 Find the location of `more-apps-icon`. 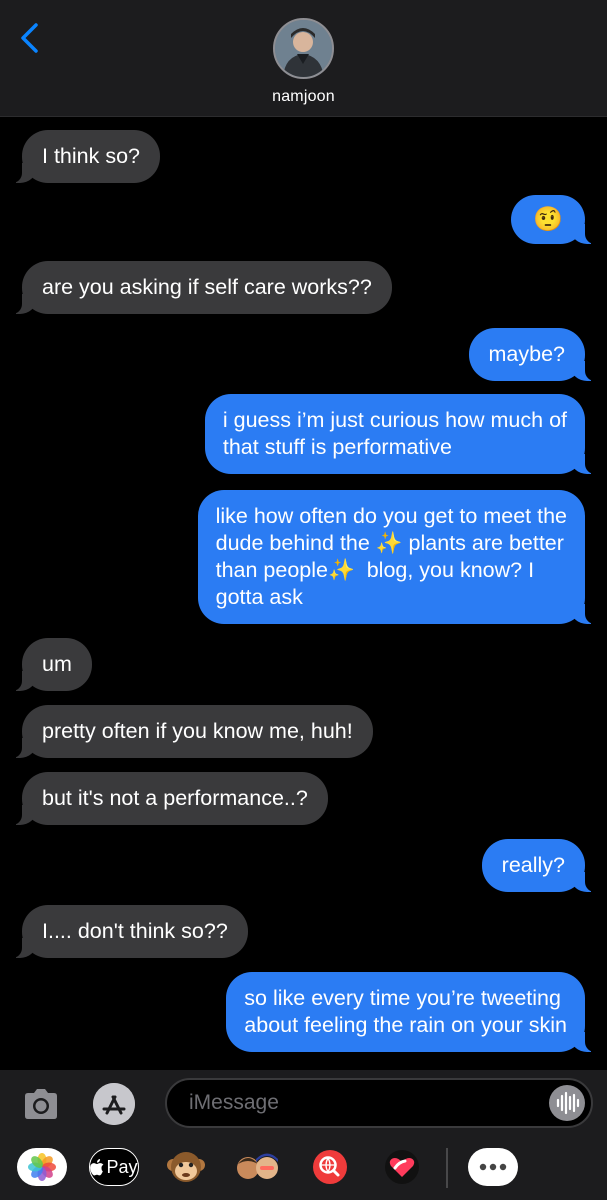

more-apps-icon is located at coordinates (493, 1167).